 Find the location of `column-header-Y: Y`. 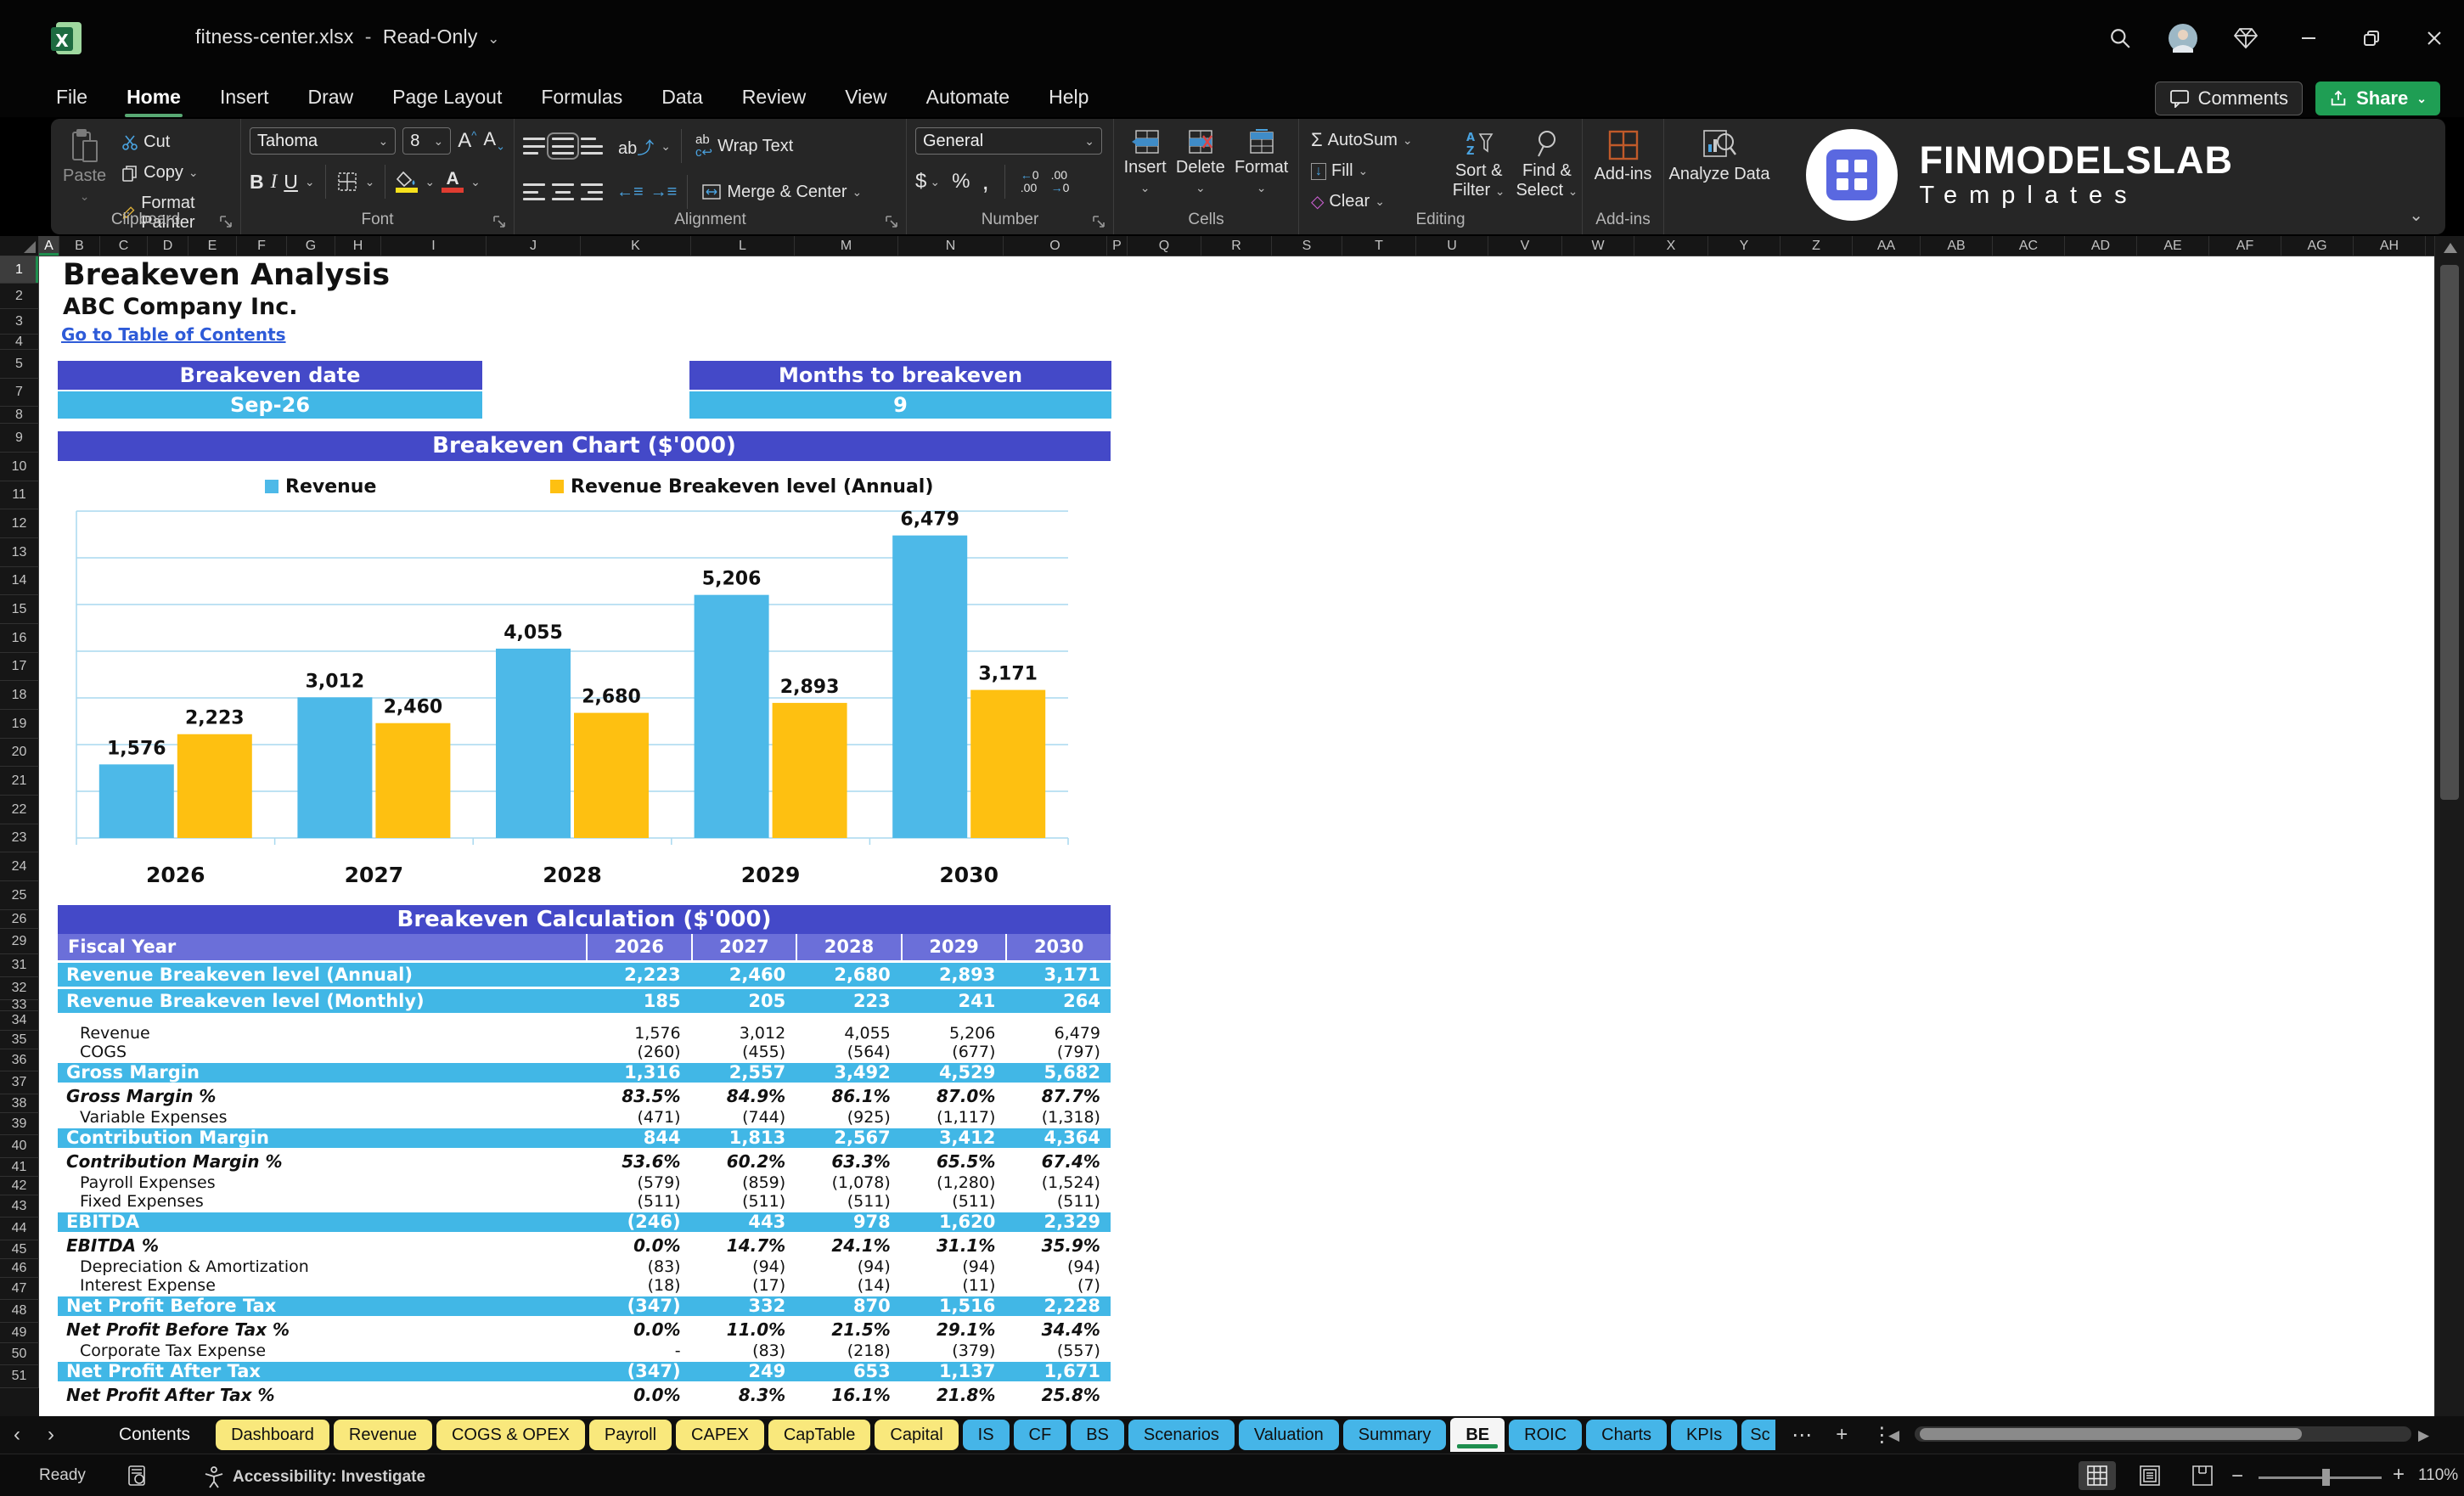

column-header-Y: Y is located at coordinates (1744, 246).